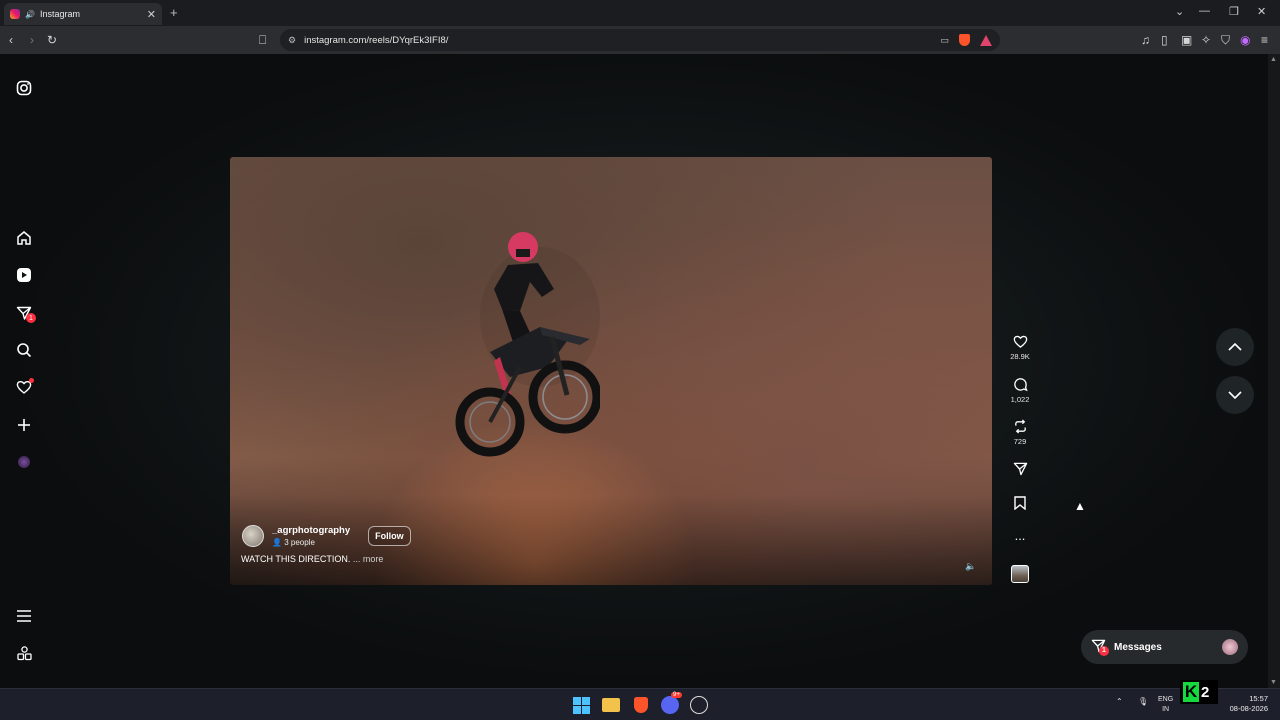  Describe the element at coordinates (1104, 650) in the screenshot. I see `messages-count-badge: 1` at that location.